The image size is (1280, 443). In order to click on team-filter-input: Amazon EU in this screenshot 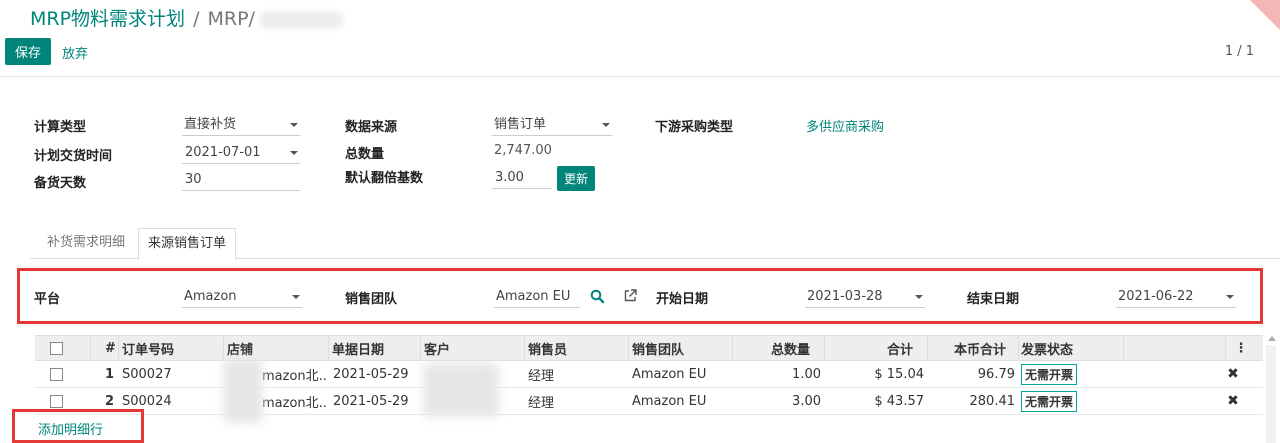, I will do `click(537, 297)`.